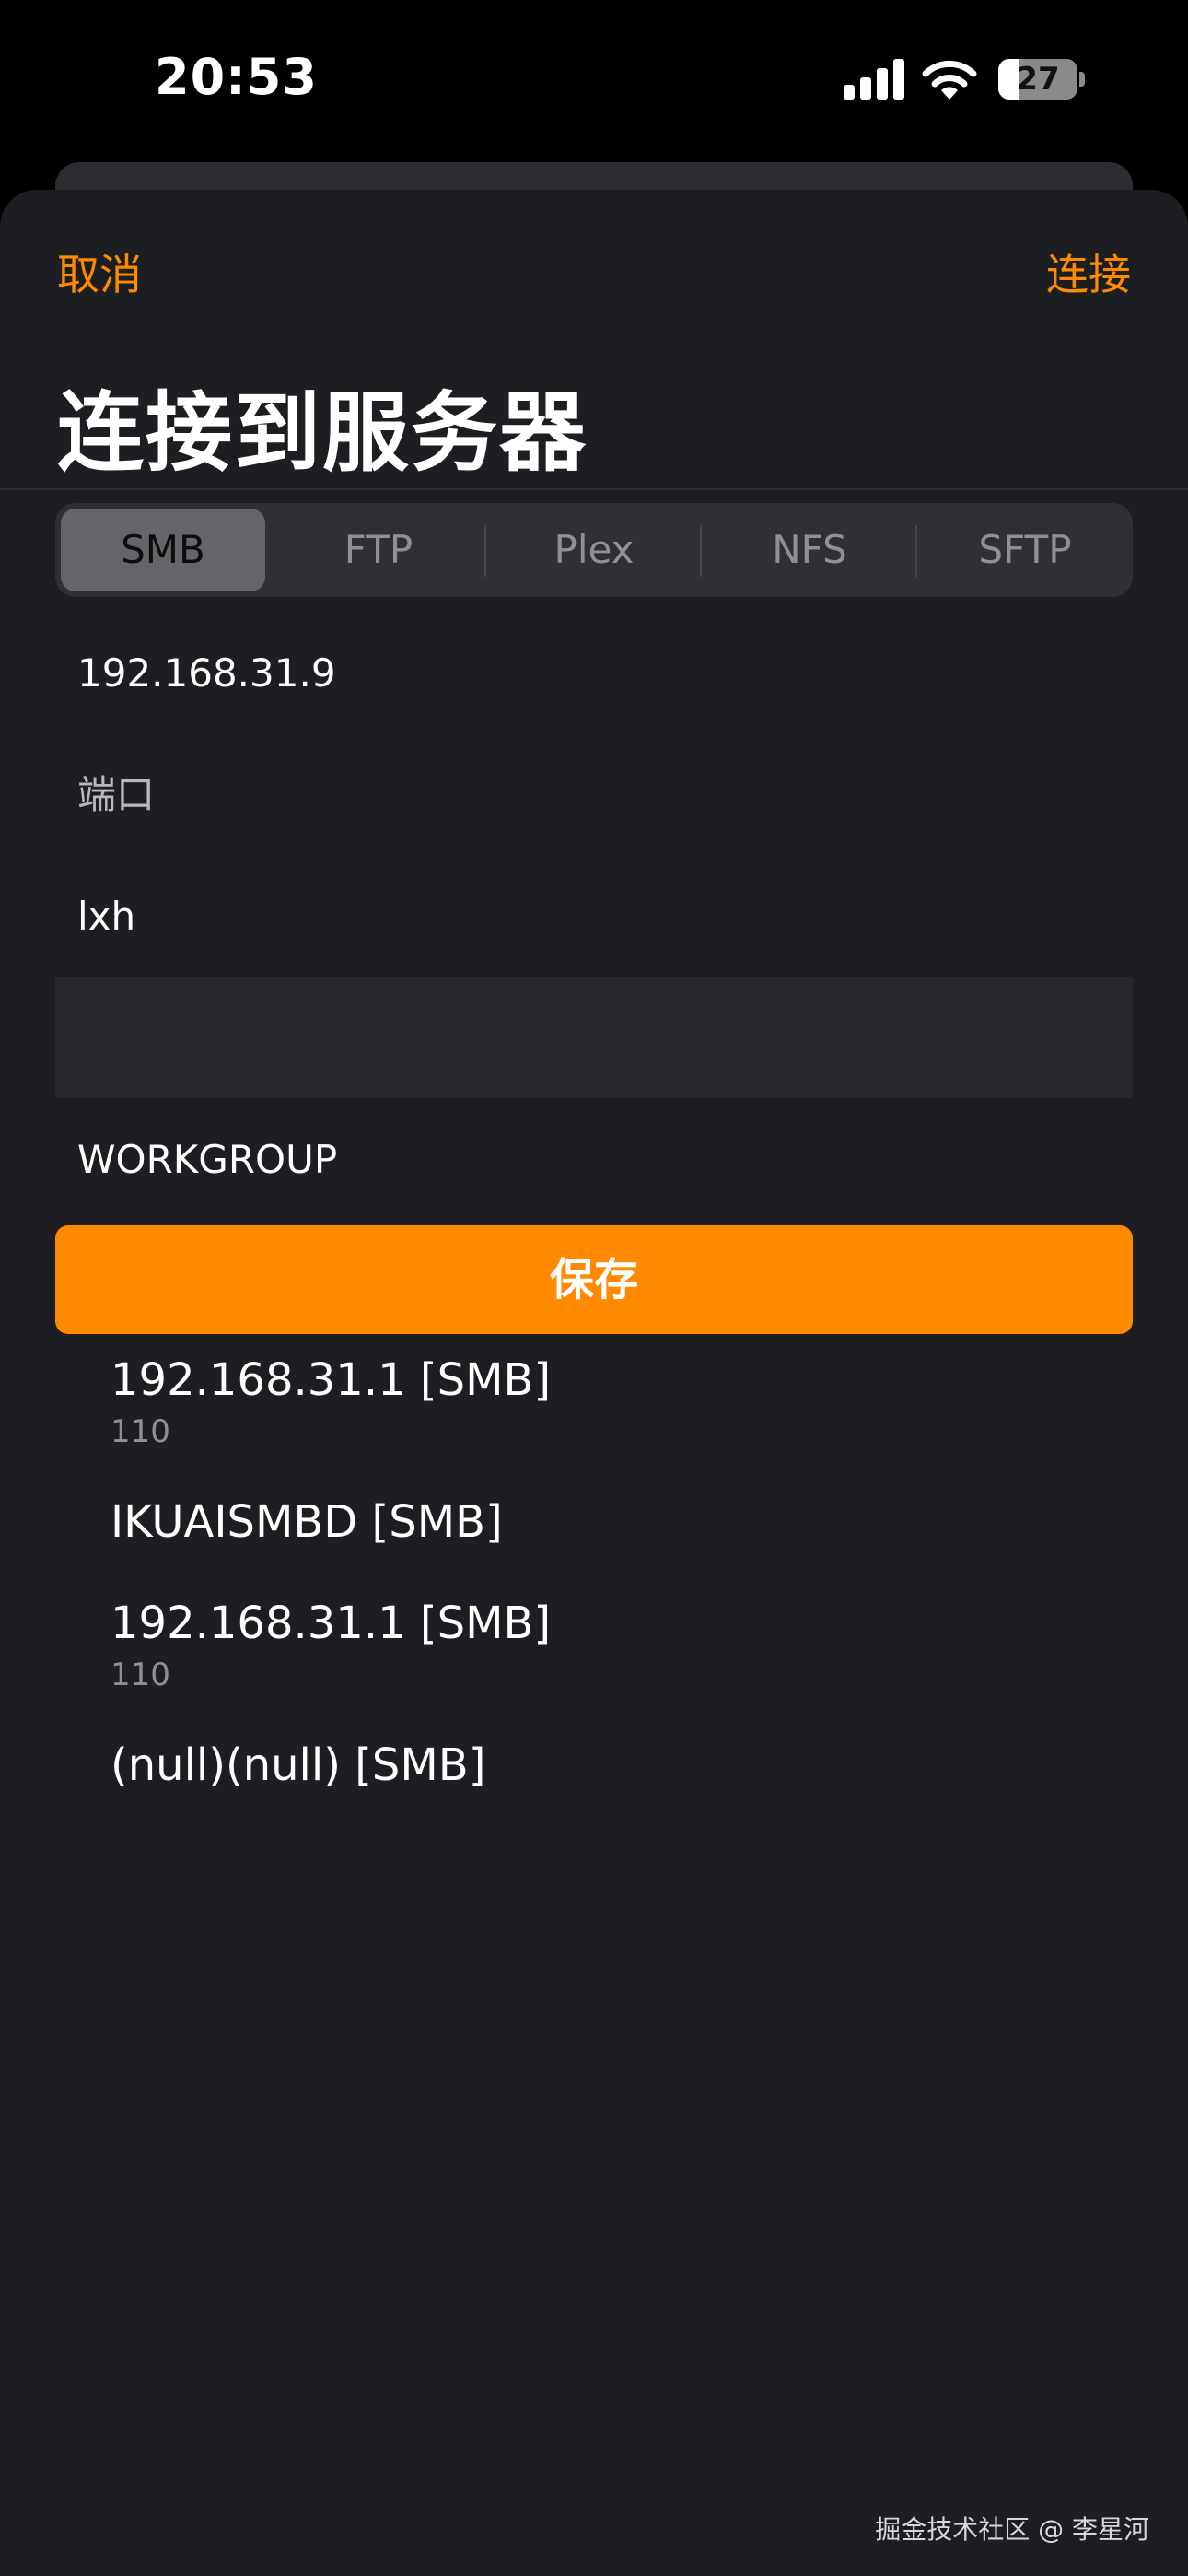 Image resolution: width=1188 pixels, height=2576 pixels. I want to click on tab-sftp: SFTP, so click(1025, 550).